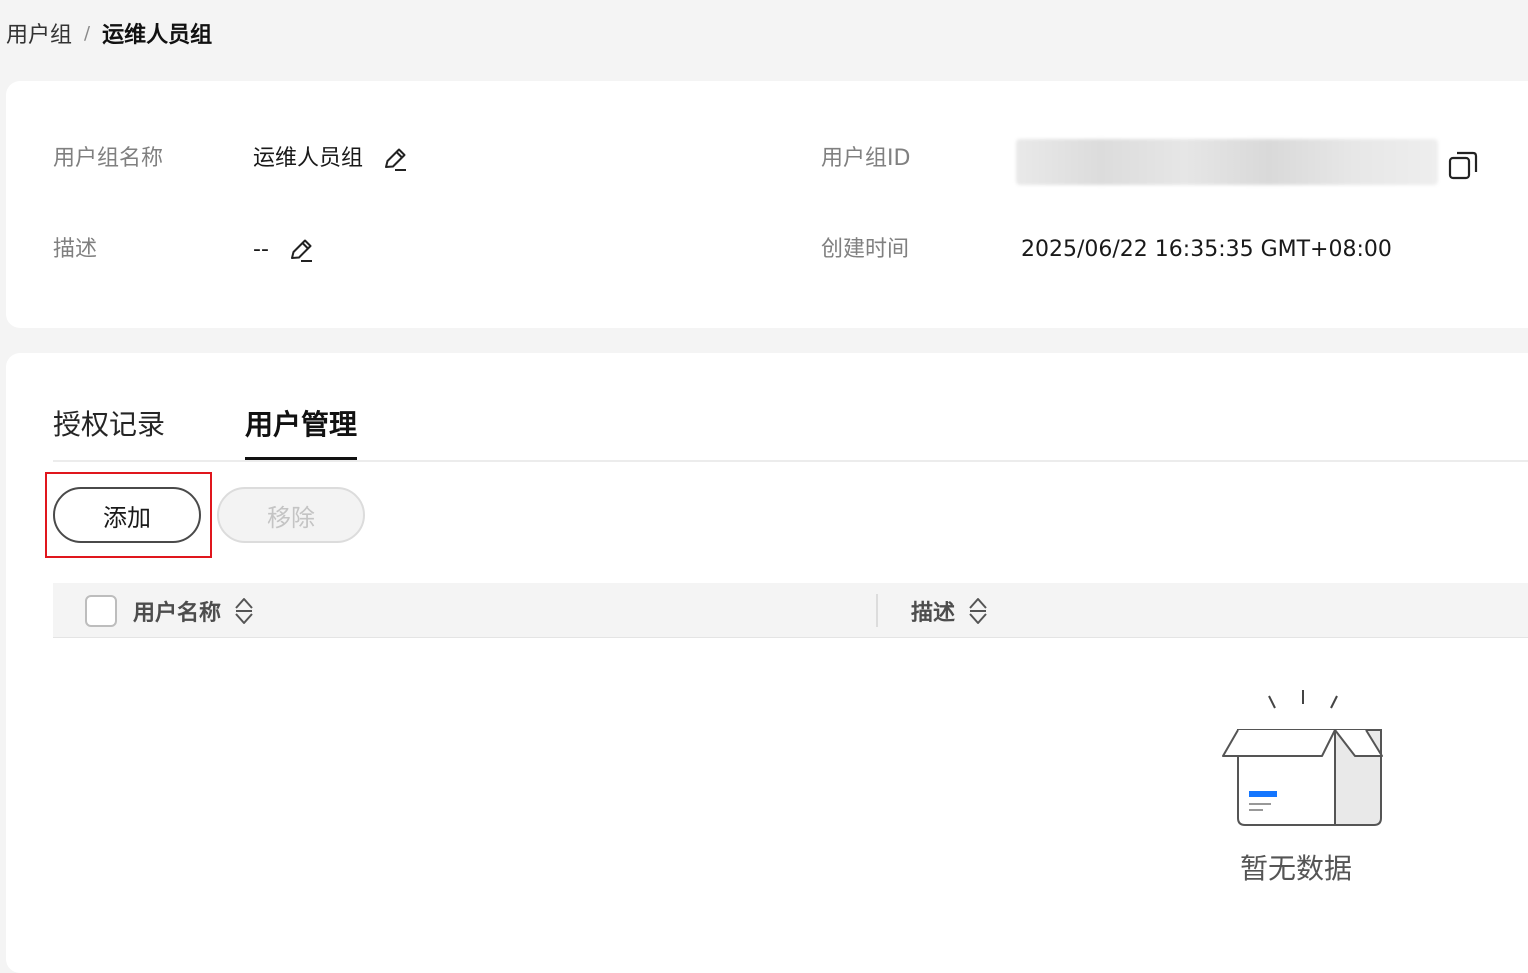 This screenshot has width=1528, height=973. I want to click on tab-bar: 授权记录 用户管理, so click(245, 432).